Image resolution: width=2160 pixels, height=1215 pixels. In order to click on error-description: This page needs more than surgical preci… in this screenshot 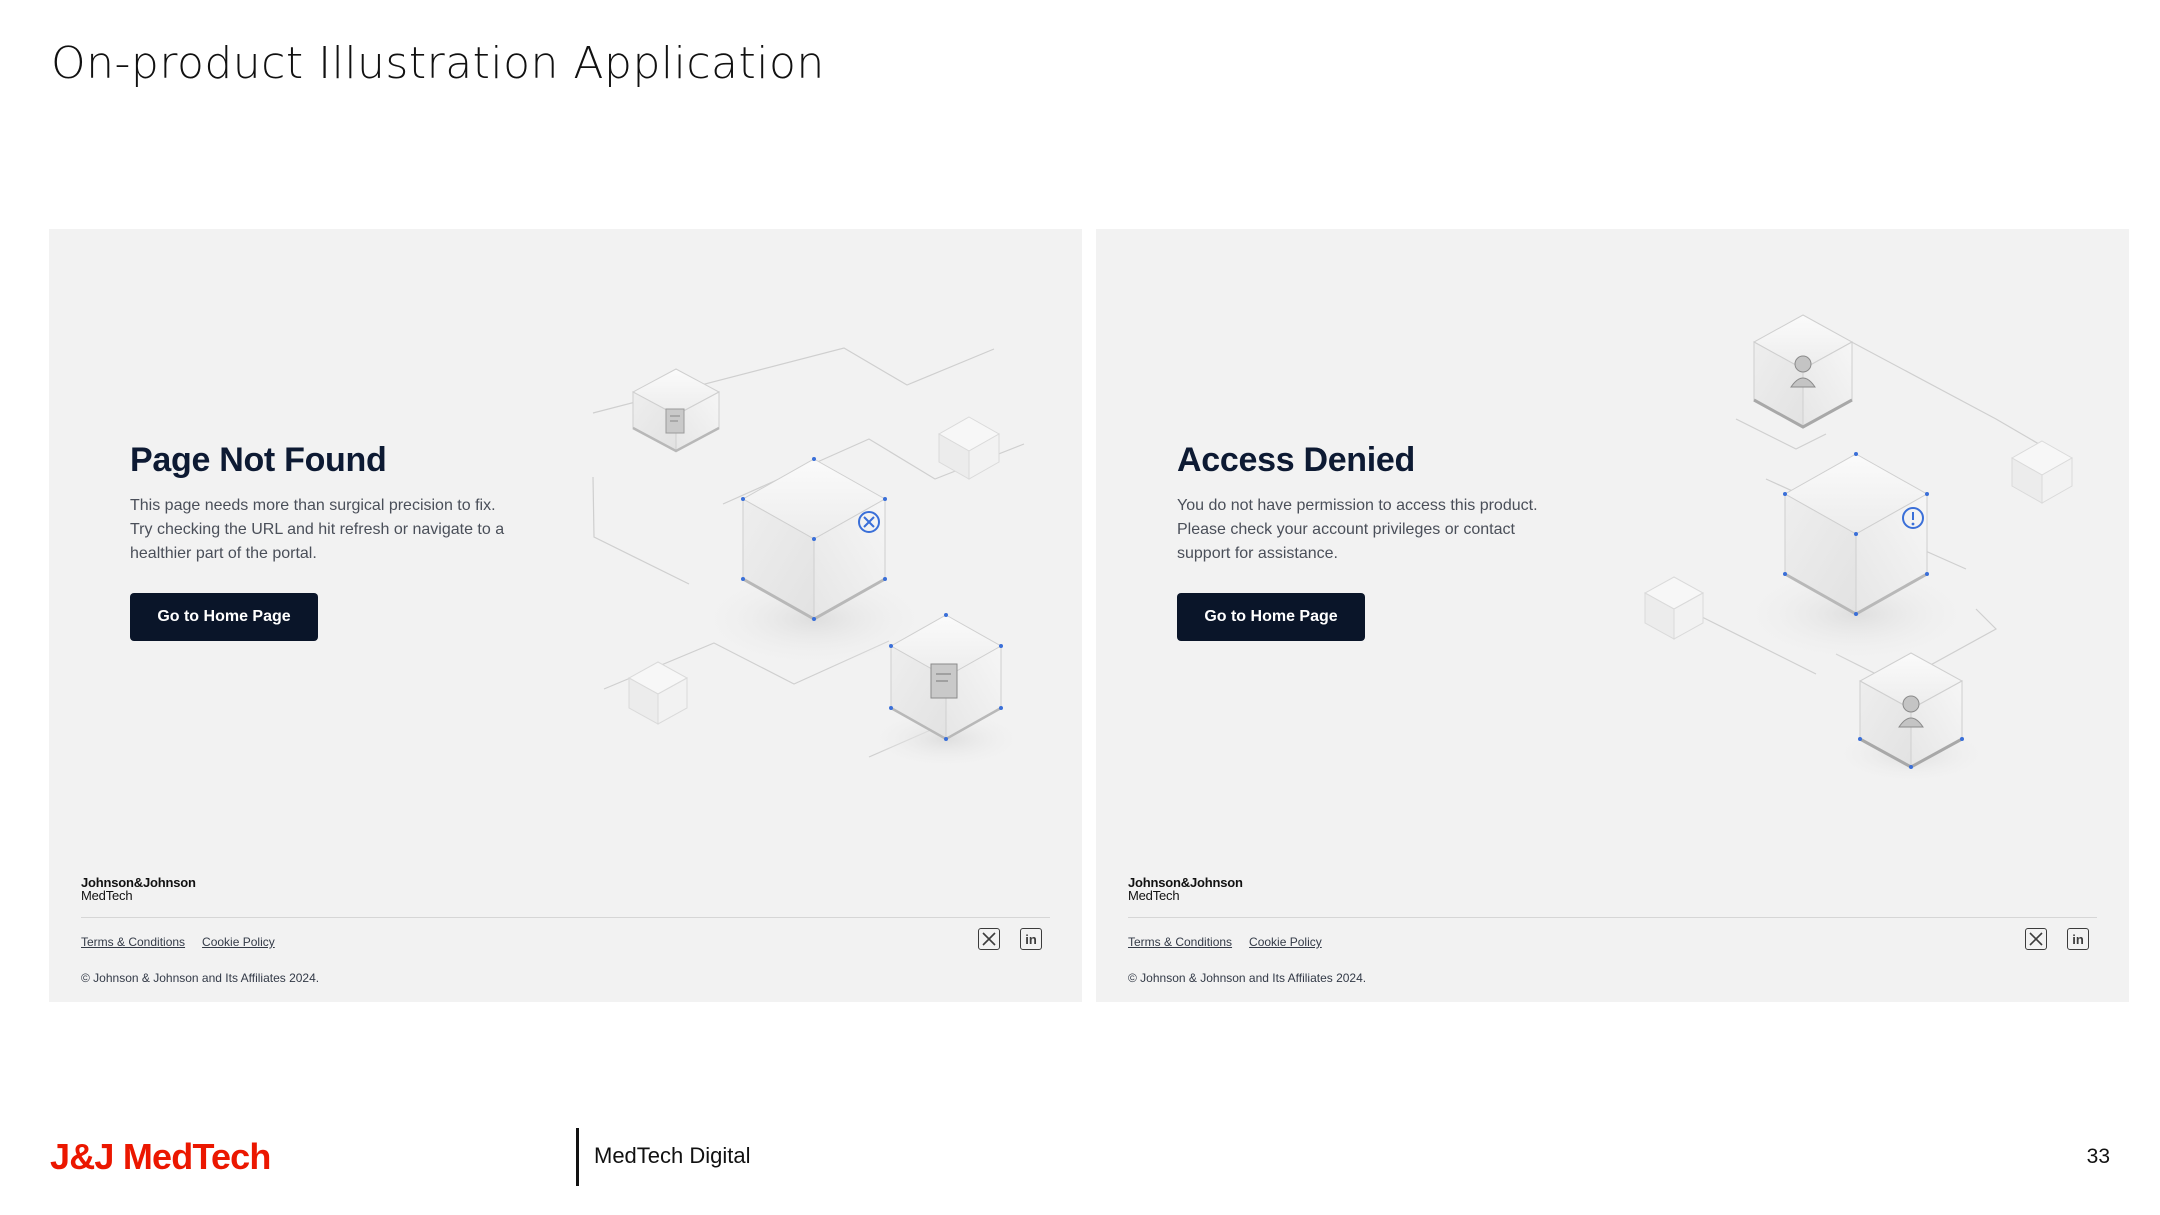, I will do `click(317, 529)`.